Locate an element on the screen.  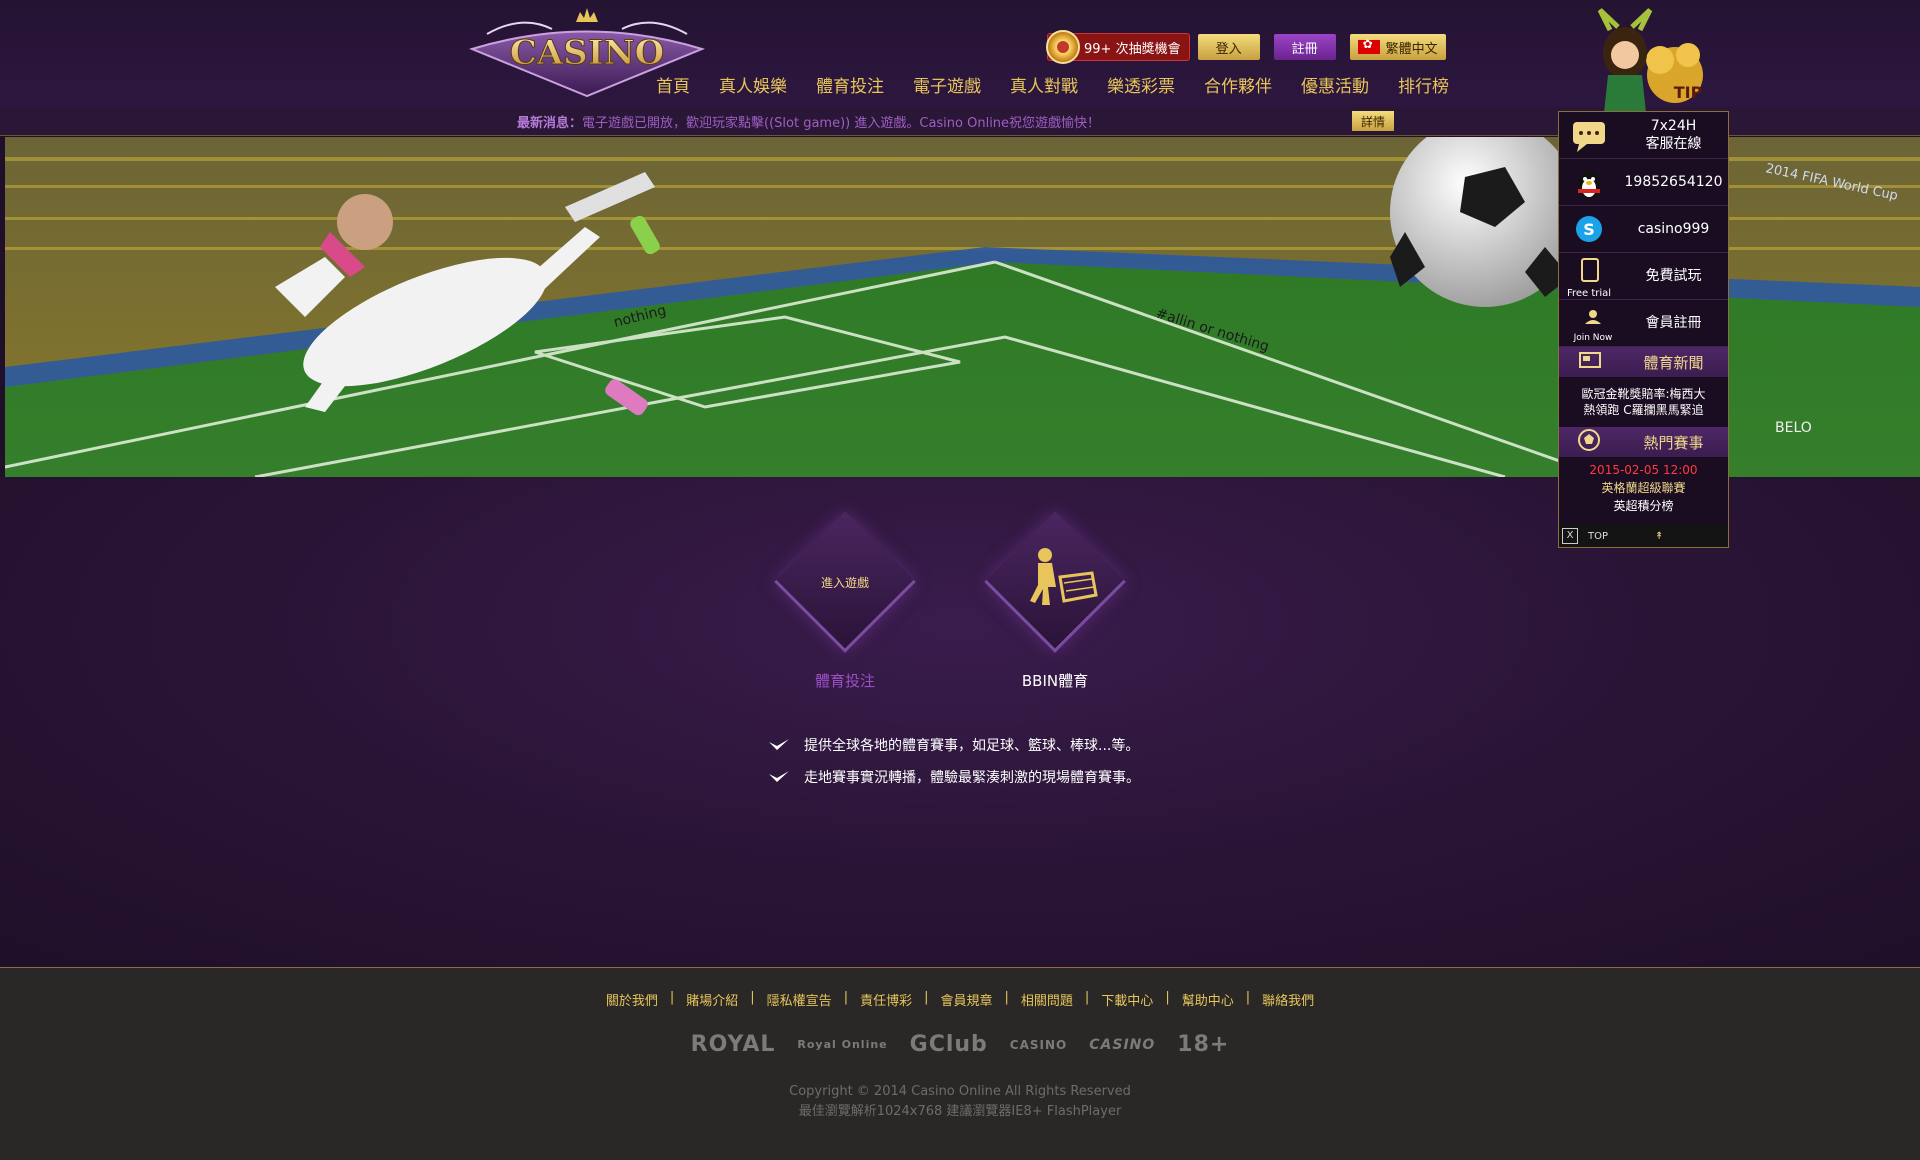
news-detail-button: 詳情 is located at coordinates (1373, 121).